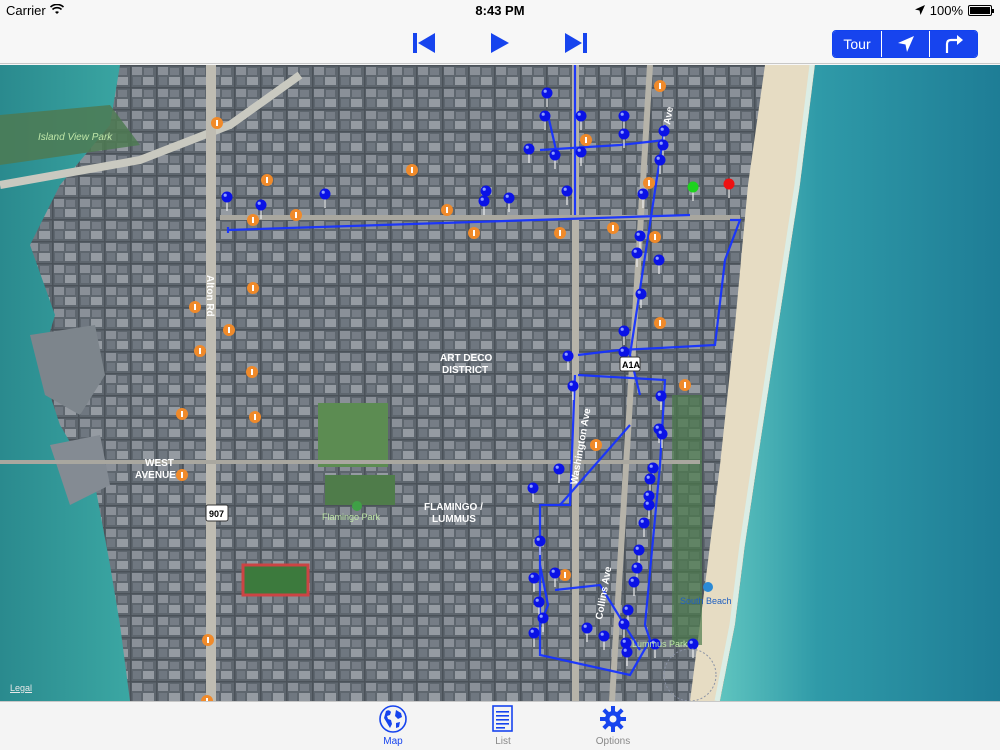 Image resolution: width=1000 pixels, height=750 pixels. Describe the element at coordinates (500, 10) in the screenshot. I see `clock: 8:43 PM` at that location.